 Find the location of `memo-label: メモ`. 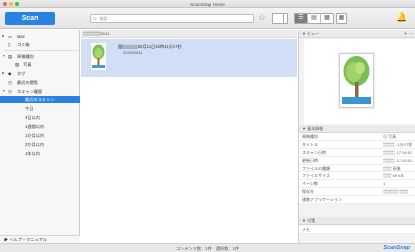

memo-label: メモ is located at coordinates (306, 229).